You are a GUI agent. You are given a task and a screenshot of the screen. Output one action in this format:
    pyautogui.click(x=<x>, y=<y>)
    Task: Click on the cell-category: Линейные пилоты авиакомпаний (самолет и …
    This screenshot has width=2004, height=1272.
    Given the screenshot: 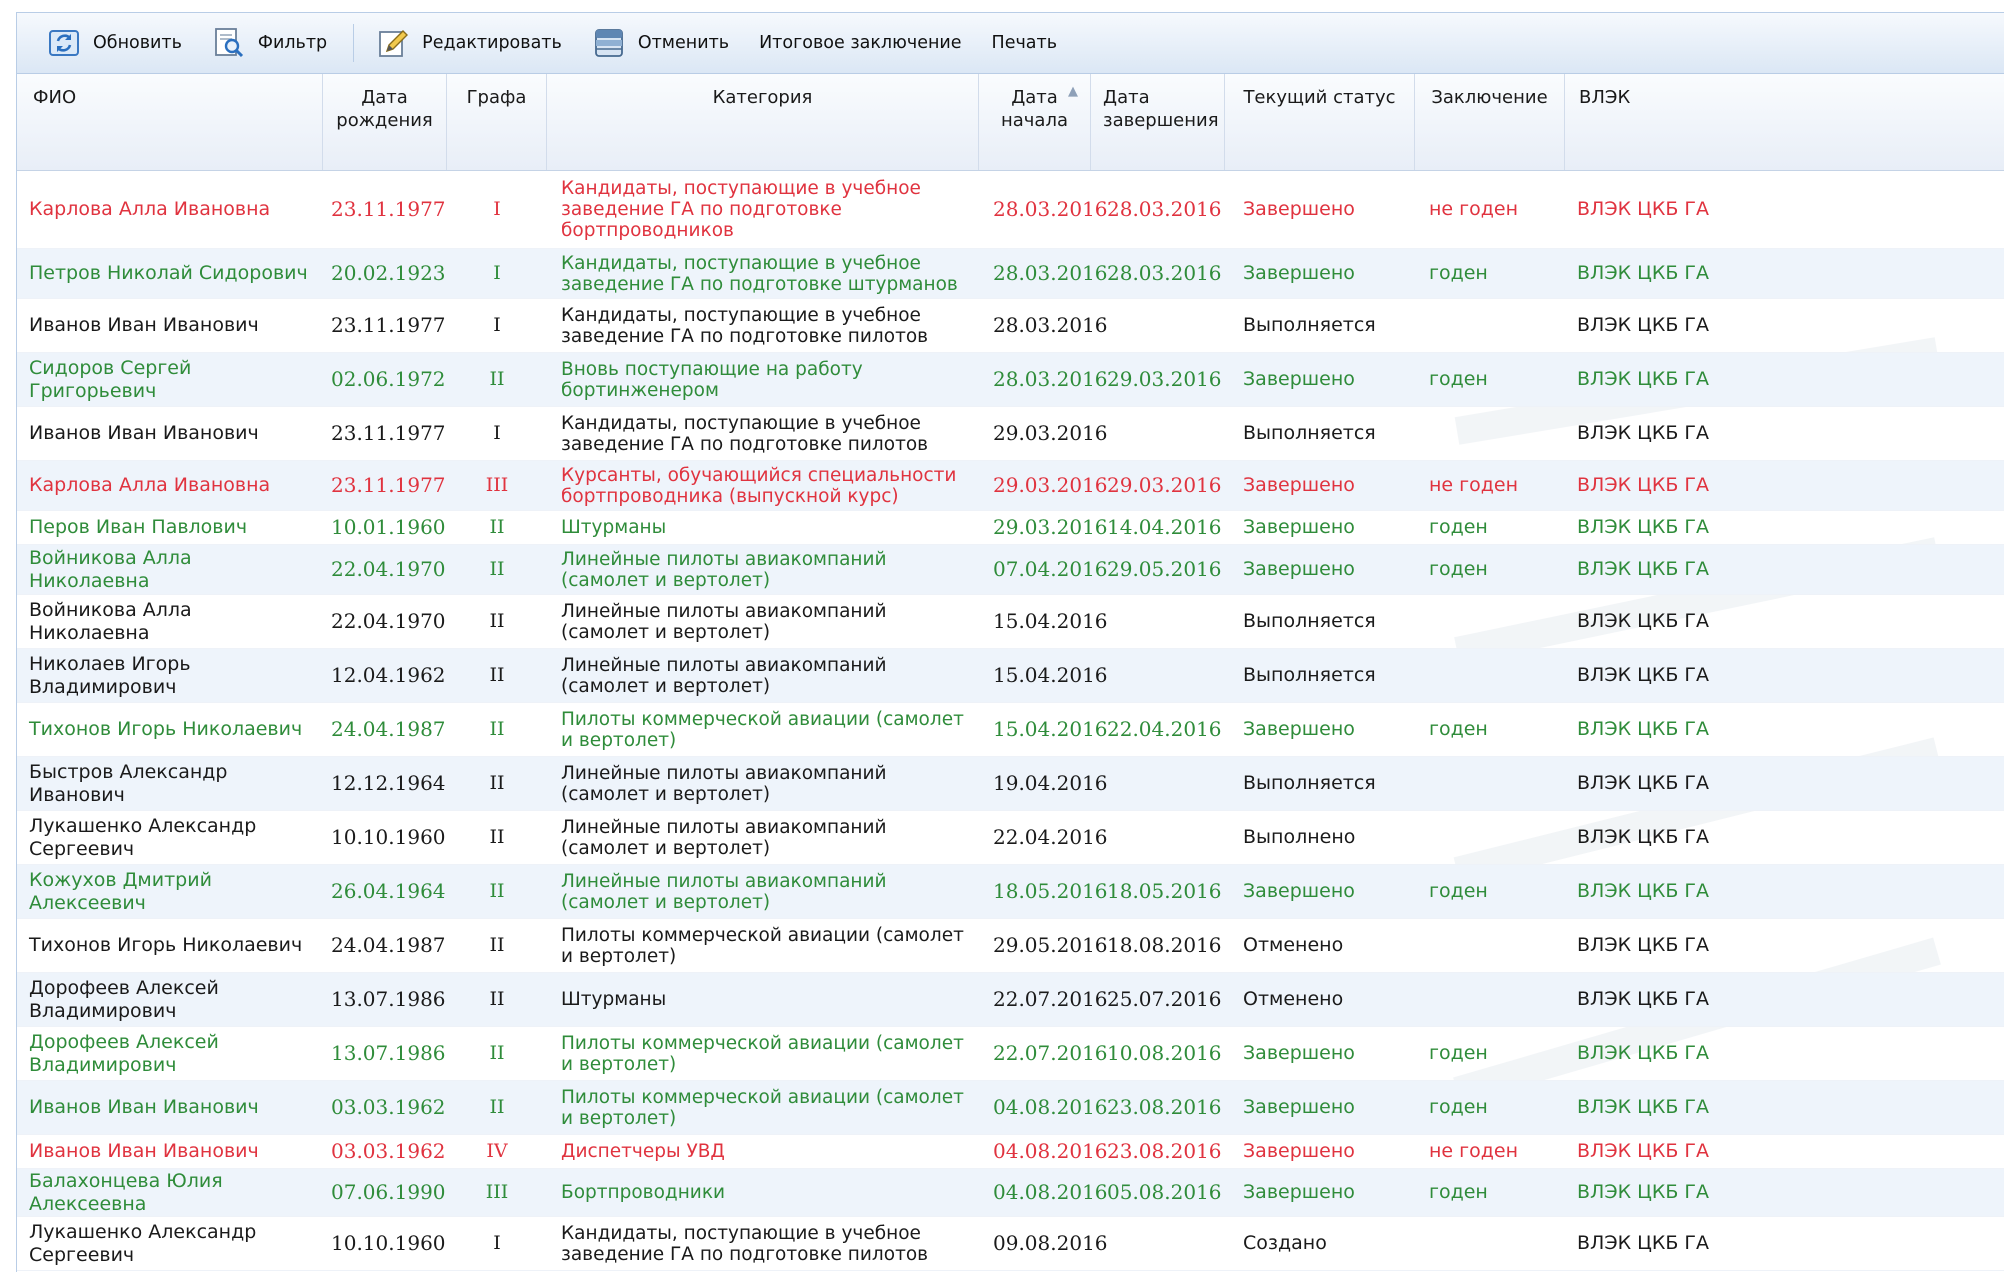 What is the action you would take?
    pyautogui.click(x=724, y=675)
    